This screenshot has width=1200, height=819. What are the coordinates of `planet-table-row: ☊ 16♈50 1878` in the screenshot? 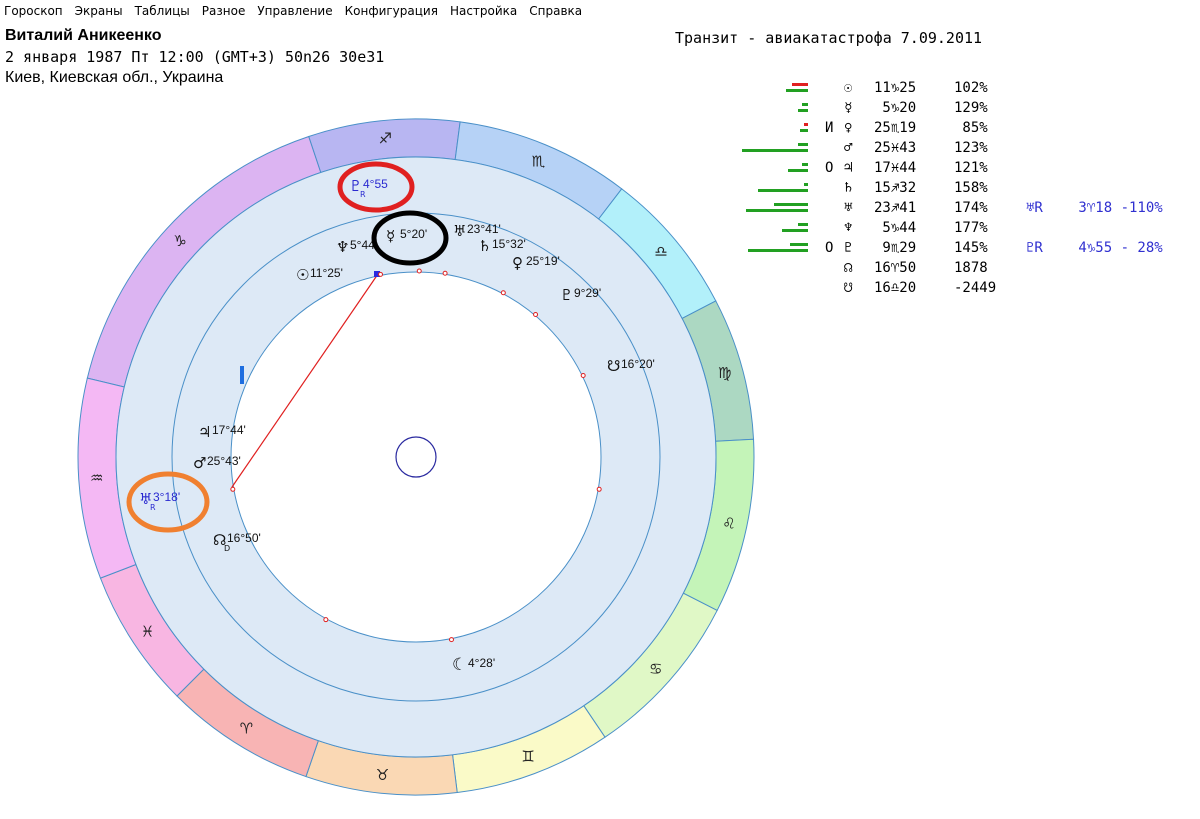 It's located at (970, 268).